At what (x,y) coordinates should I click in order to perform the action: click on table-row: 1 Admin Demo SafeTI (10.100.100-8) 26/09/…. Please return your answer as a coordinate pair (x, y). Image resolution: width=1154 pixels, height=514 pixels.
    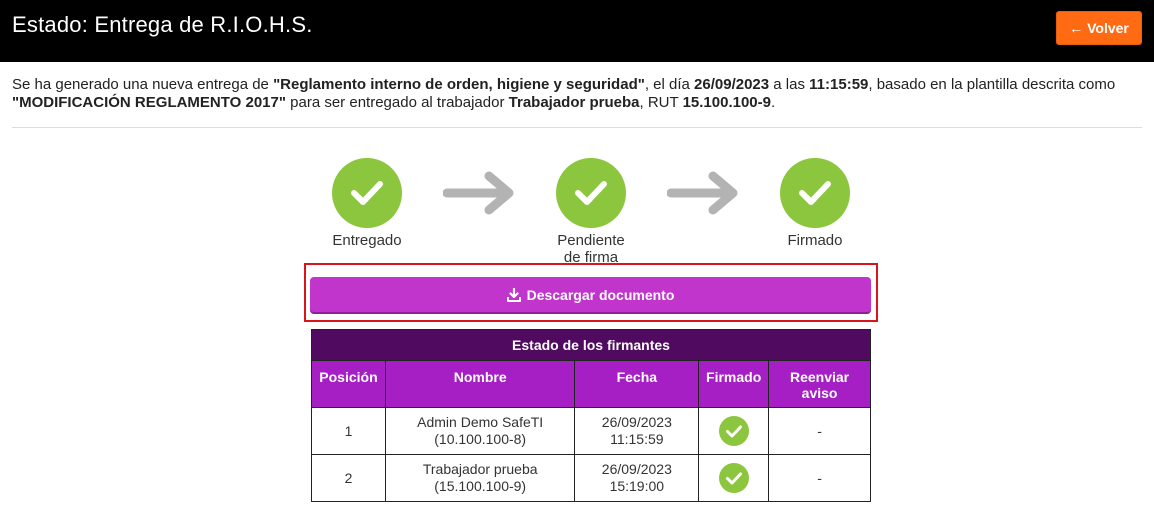
    Looking at the image, I should click on (591, 431).